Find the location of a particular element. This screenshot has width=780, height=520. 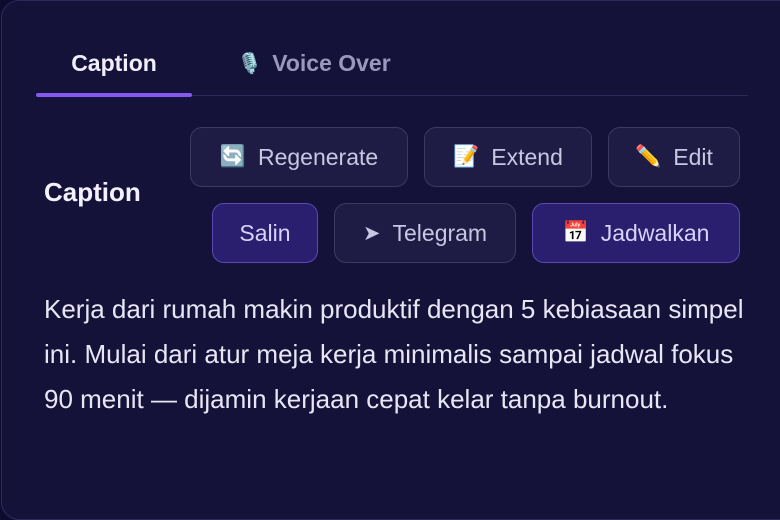

schedule-button-label: Jadwalkan is located at coordinates (655, 232).